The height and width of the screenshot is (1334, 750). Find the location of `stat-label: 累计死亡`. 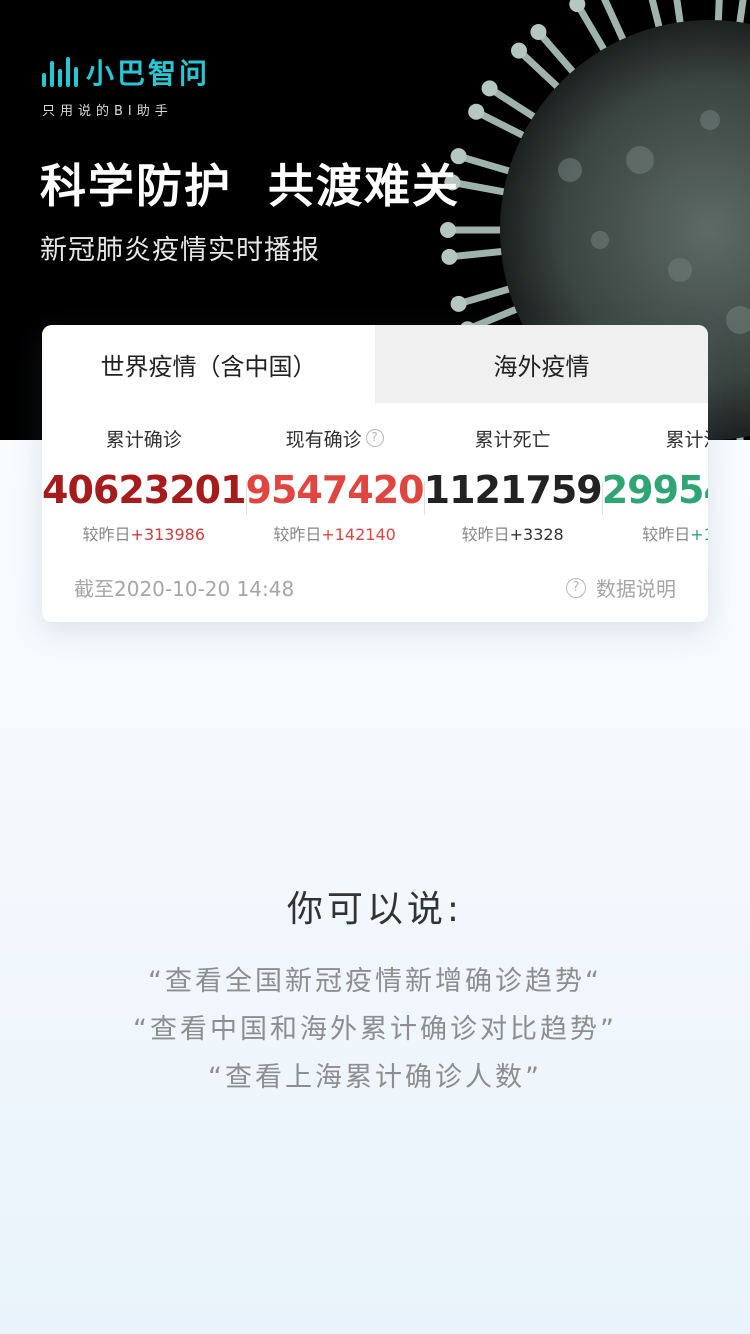

stat-label: 累计死亡 is located at coordinates (512, 439).